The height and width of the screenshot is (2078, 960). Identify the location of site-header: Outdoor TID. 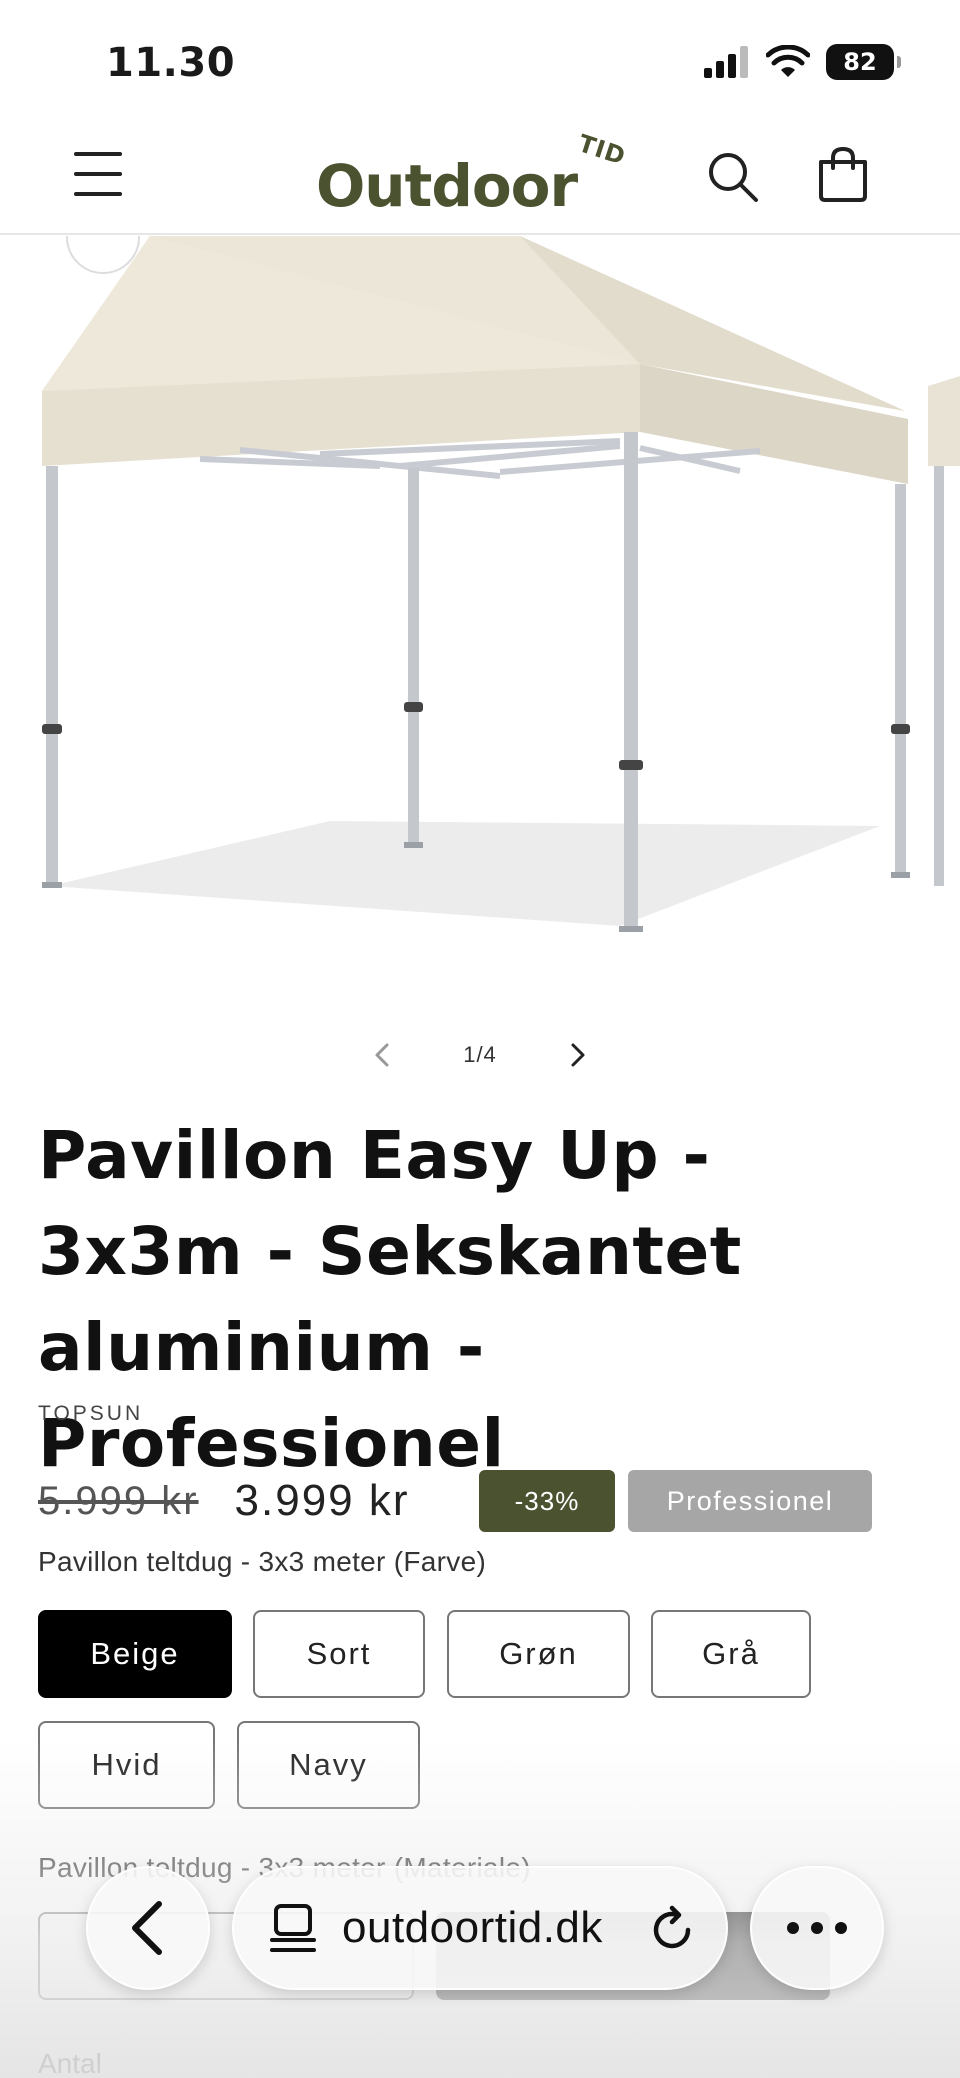
(480, 177).